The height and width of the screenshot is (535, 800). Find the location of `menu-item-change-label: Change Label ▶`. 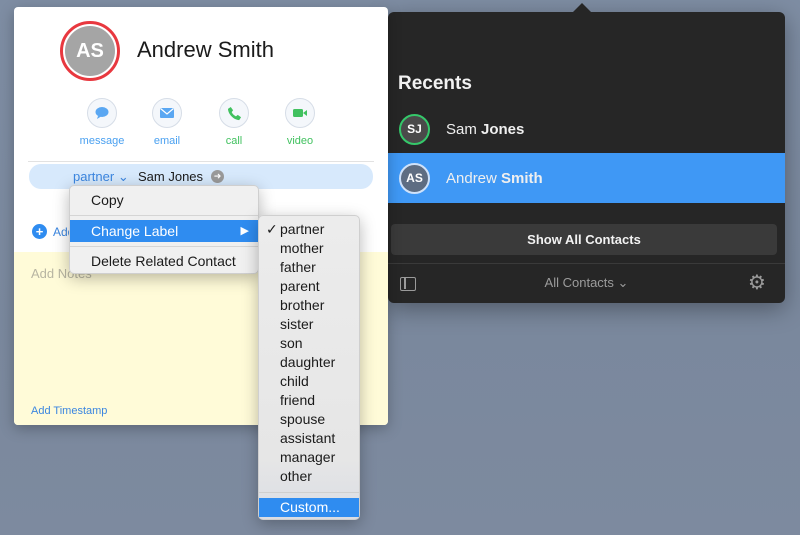

menu-item-change-label: Change Label ▶ is located at coordinates (164, 231).